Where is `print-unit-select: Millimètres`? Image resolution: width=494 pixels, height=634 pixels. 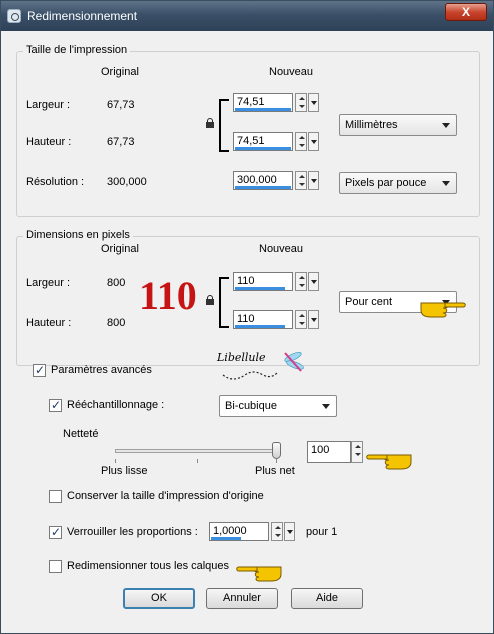 print-unit-select: Millimètres is located at coordinates (398, 125).